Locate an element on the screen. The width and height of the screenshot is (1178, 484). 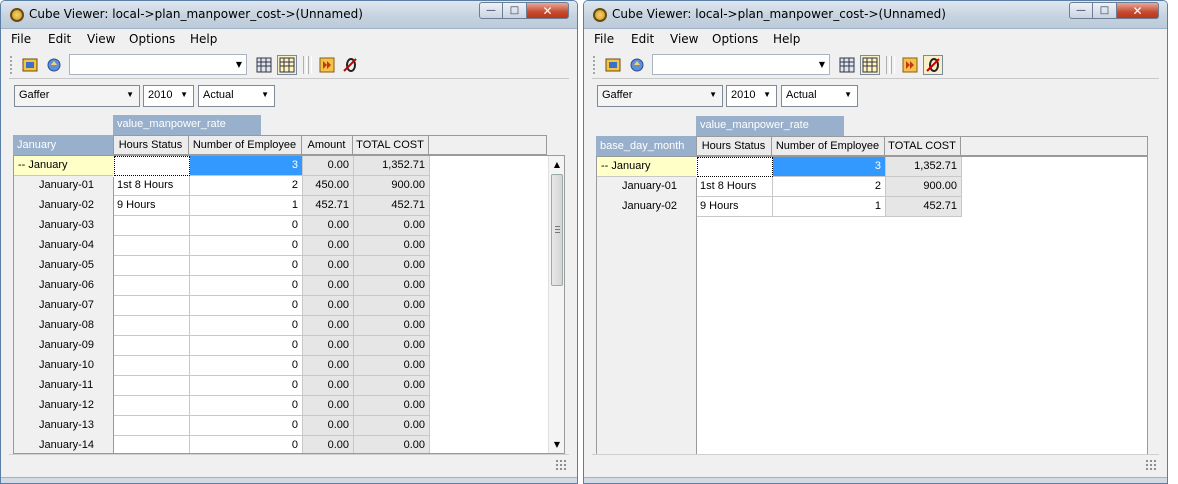
minimize-button: — is located at coordinates (1081, 10).